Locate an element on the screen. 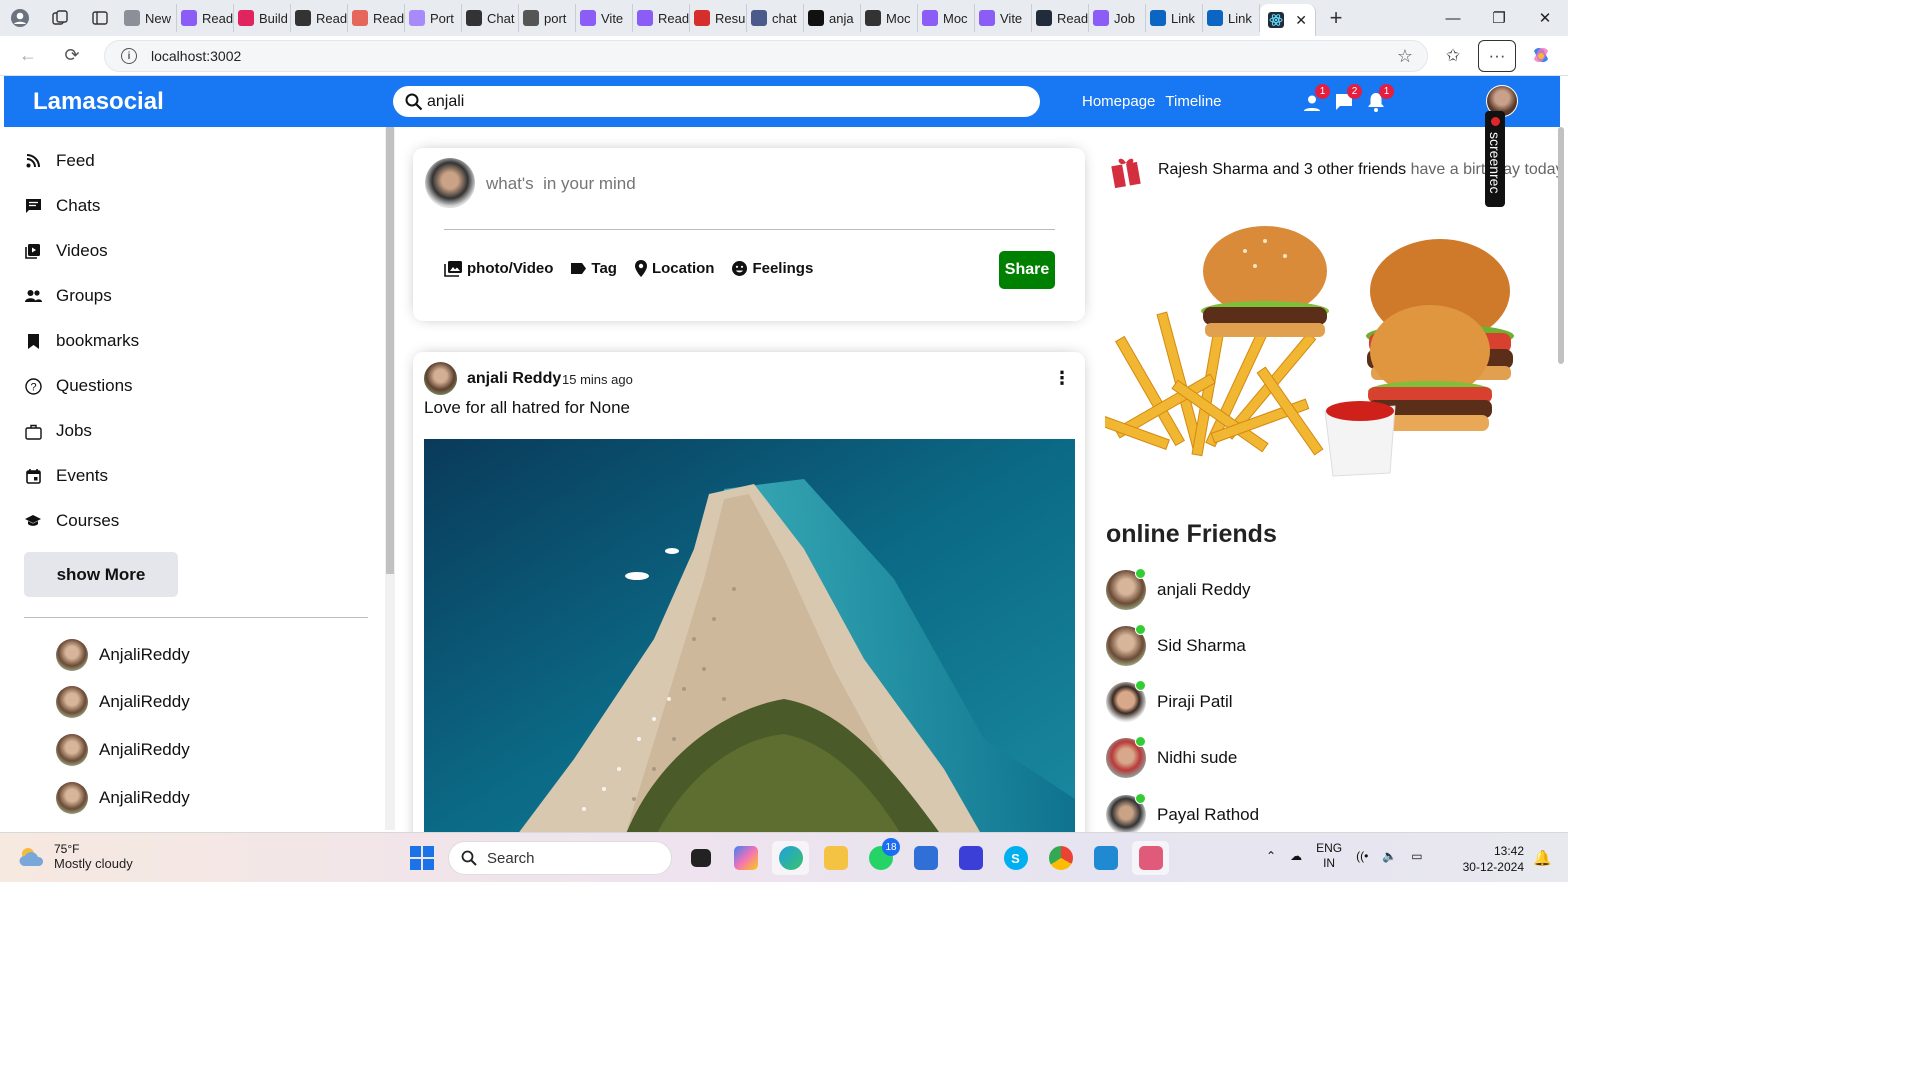 This screenshot has width=1920, height=1080. restore-icon: ❐ is located at coordinates (1499, 18).